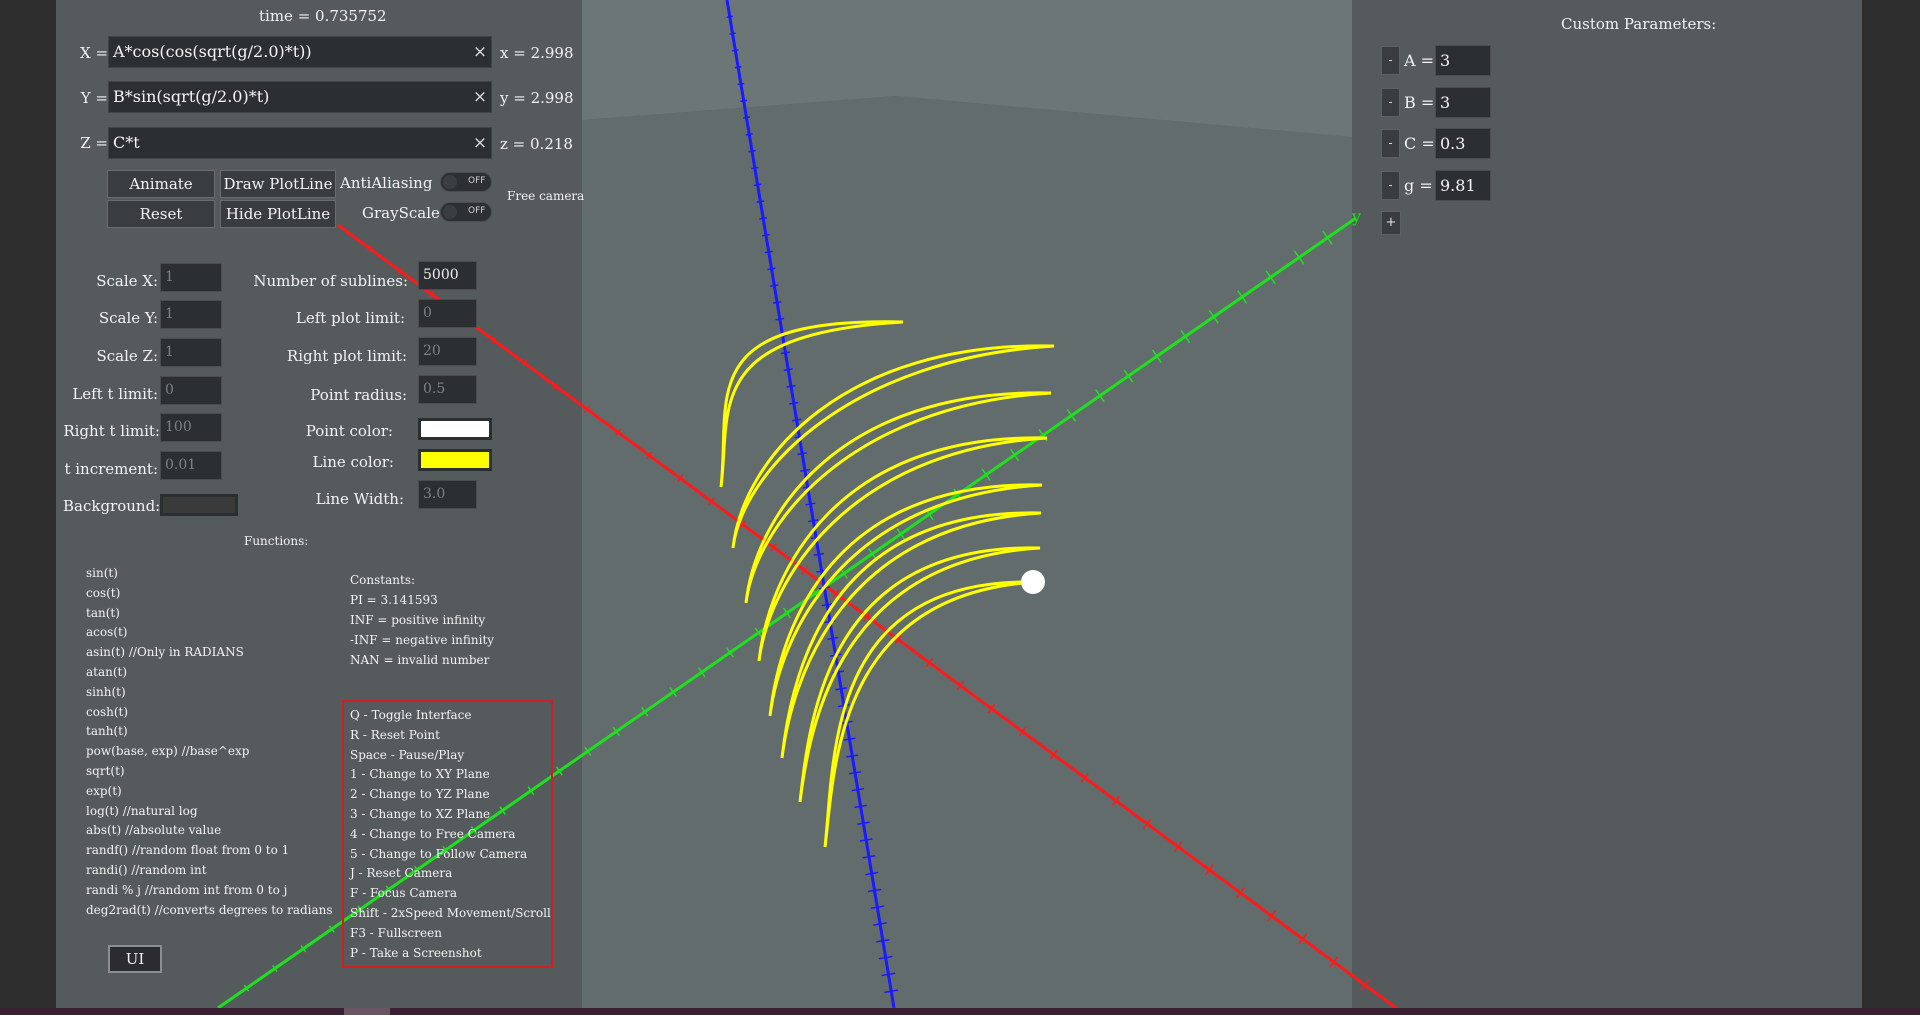 This screenshot has width=1920, height=1015. Describe the element at coordinates (278, 214) in the screenshot. I see `hide-plotline-button: Hide PlotLine` at that location.